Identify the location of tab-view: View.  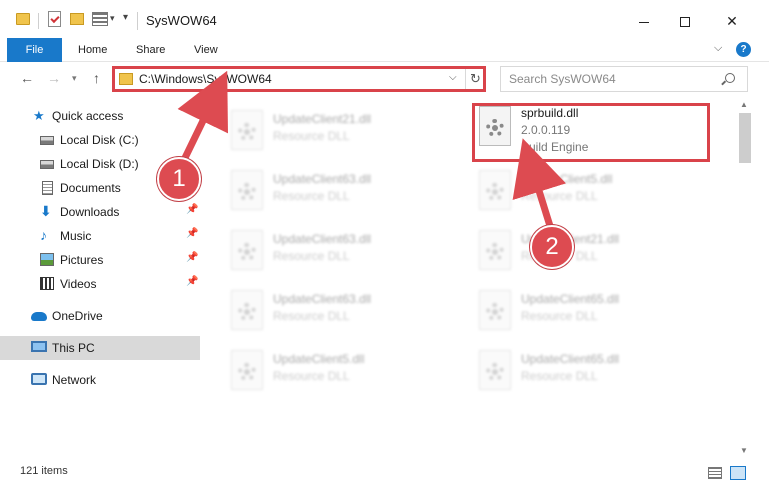
(206, 50).